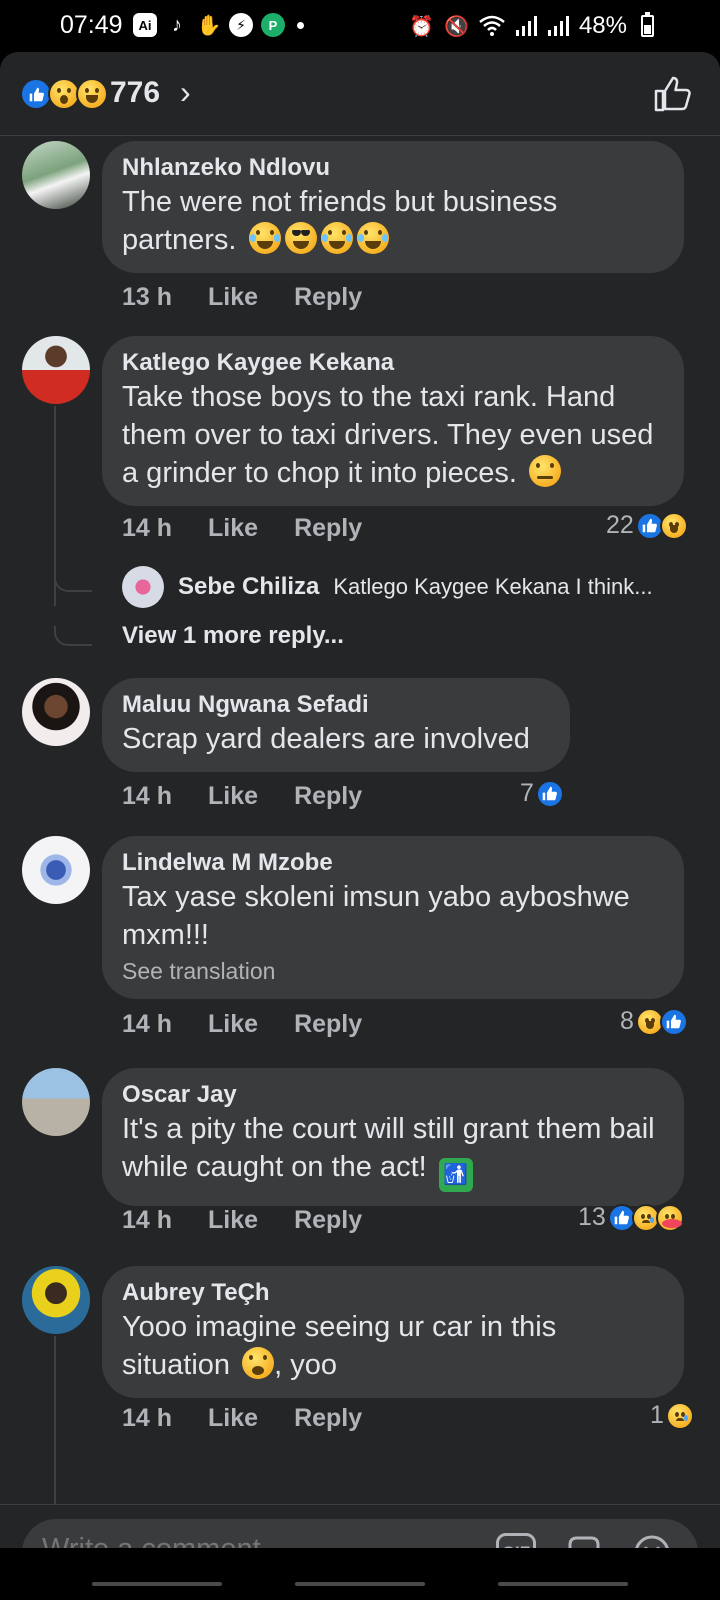  I want to click on reaction-count: 1, so click(672, 1415).